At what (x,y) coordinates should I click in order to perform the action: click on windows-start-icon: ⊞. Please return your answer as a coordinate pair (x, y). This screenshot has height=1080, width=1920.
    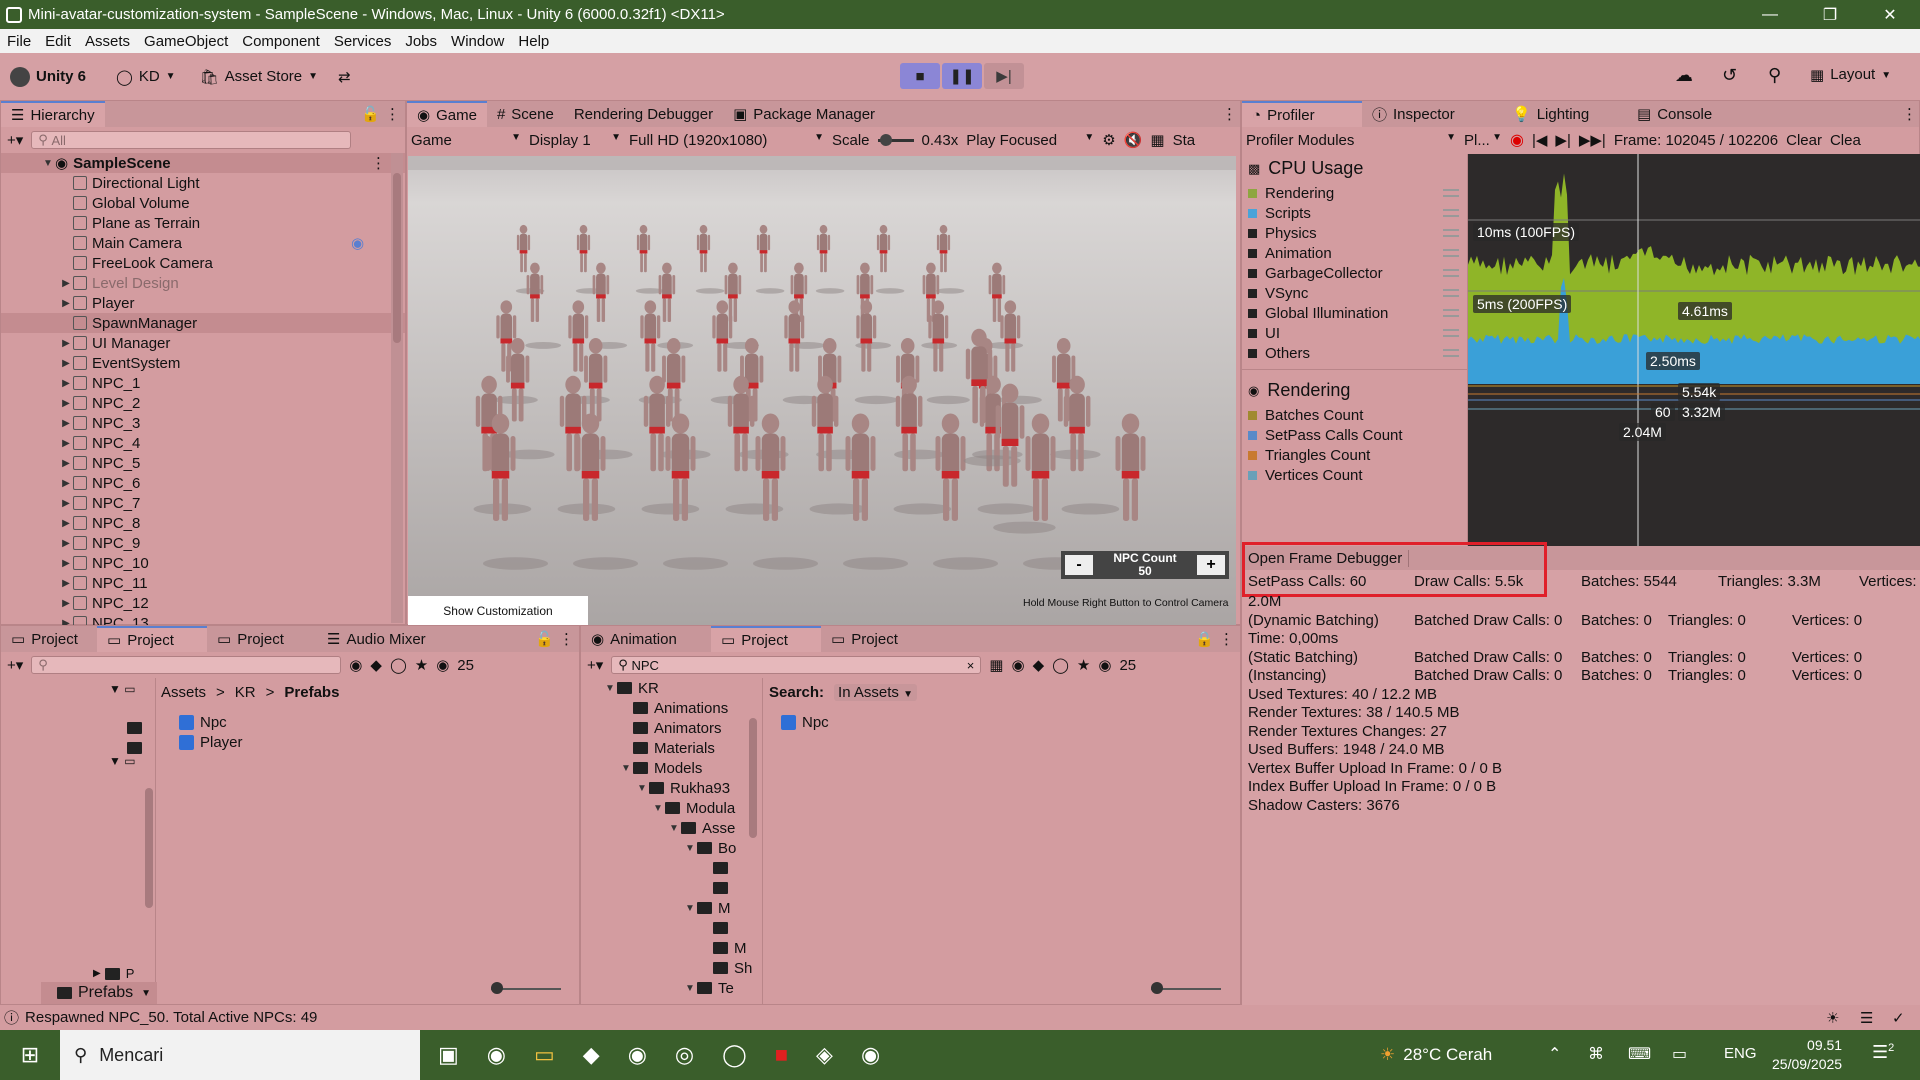
    Looking at the image, I should click on (30, 1055).